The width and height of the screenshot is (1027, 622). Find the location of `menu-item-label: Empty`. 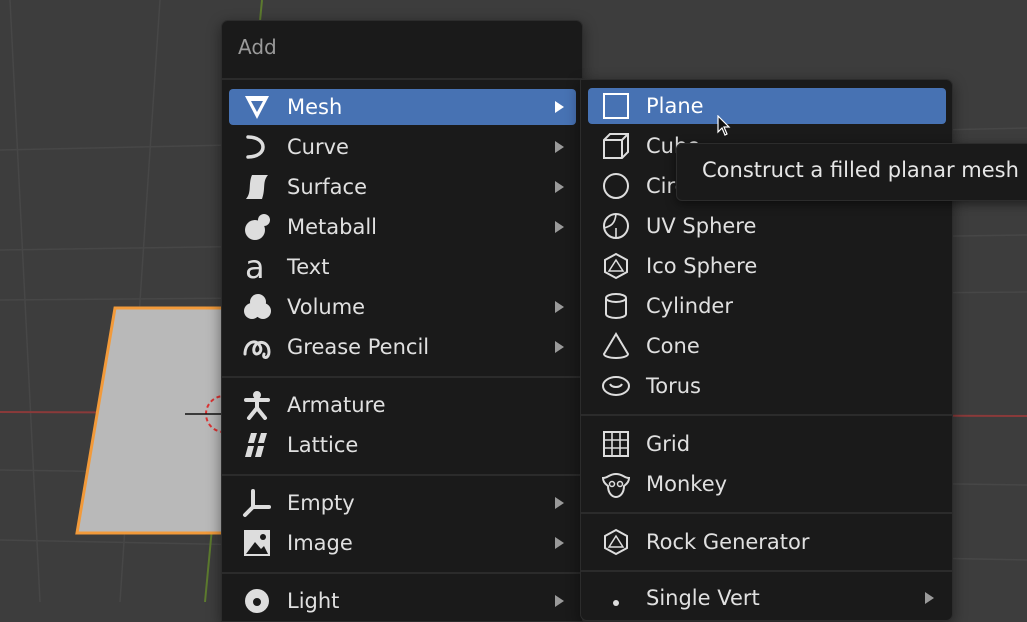

menu-item-label: Empty is located at coordinates (321, 503).